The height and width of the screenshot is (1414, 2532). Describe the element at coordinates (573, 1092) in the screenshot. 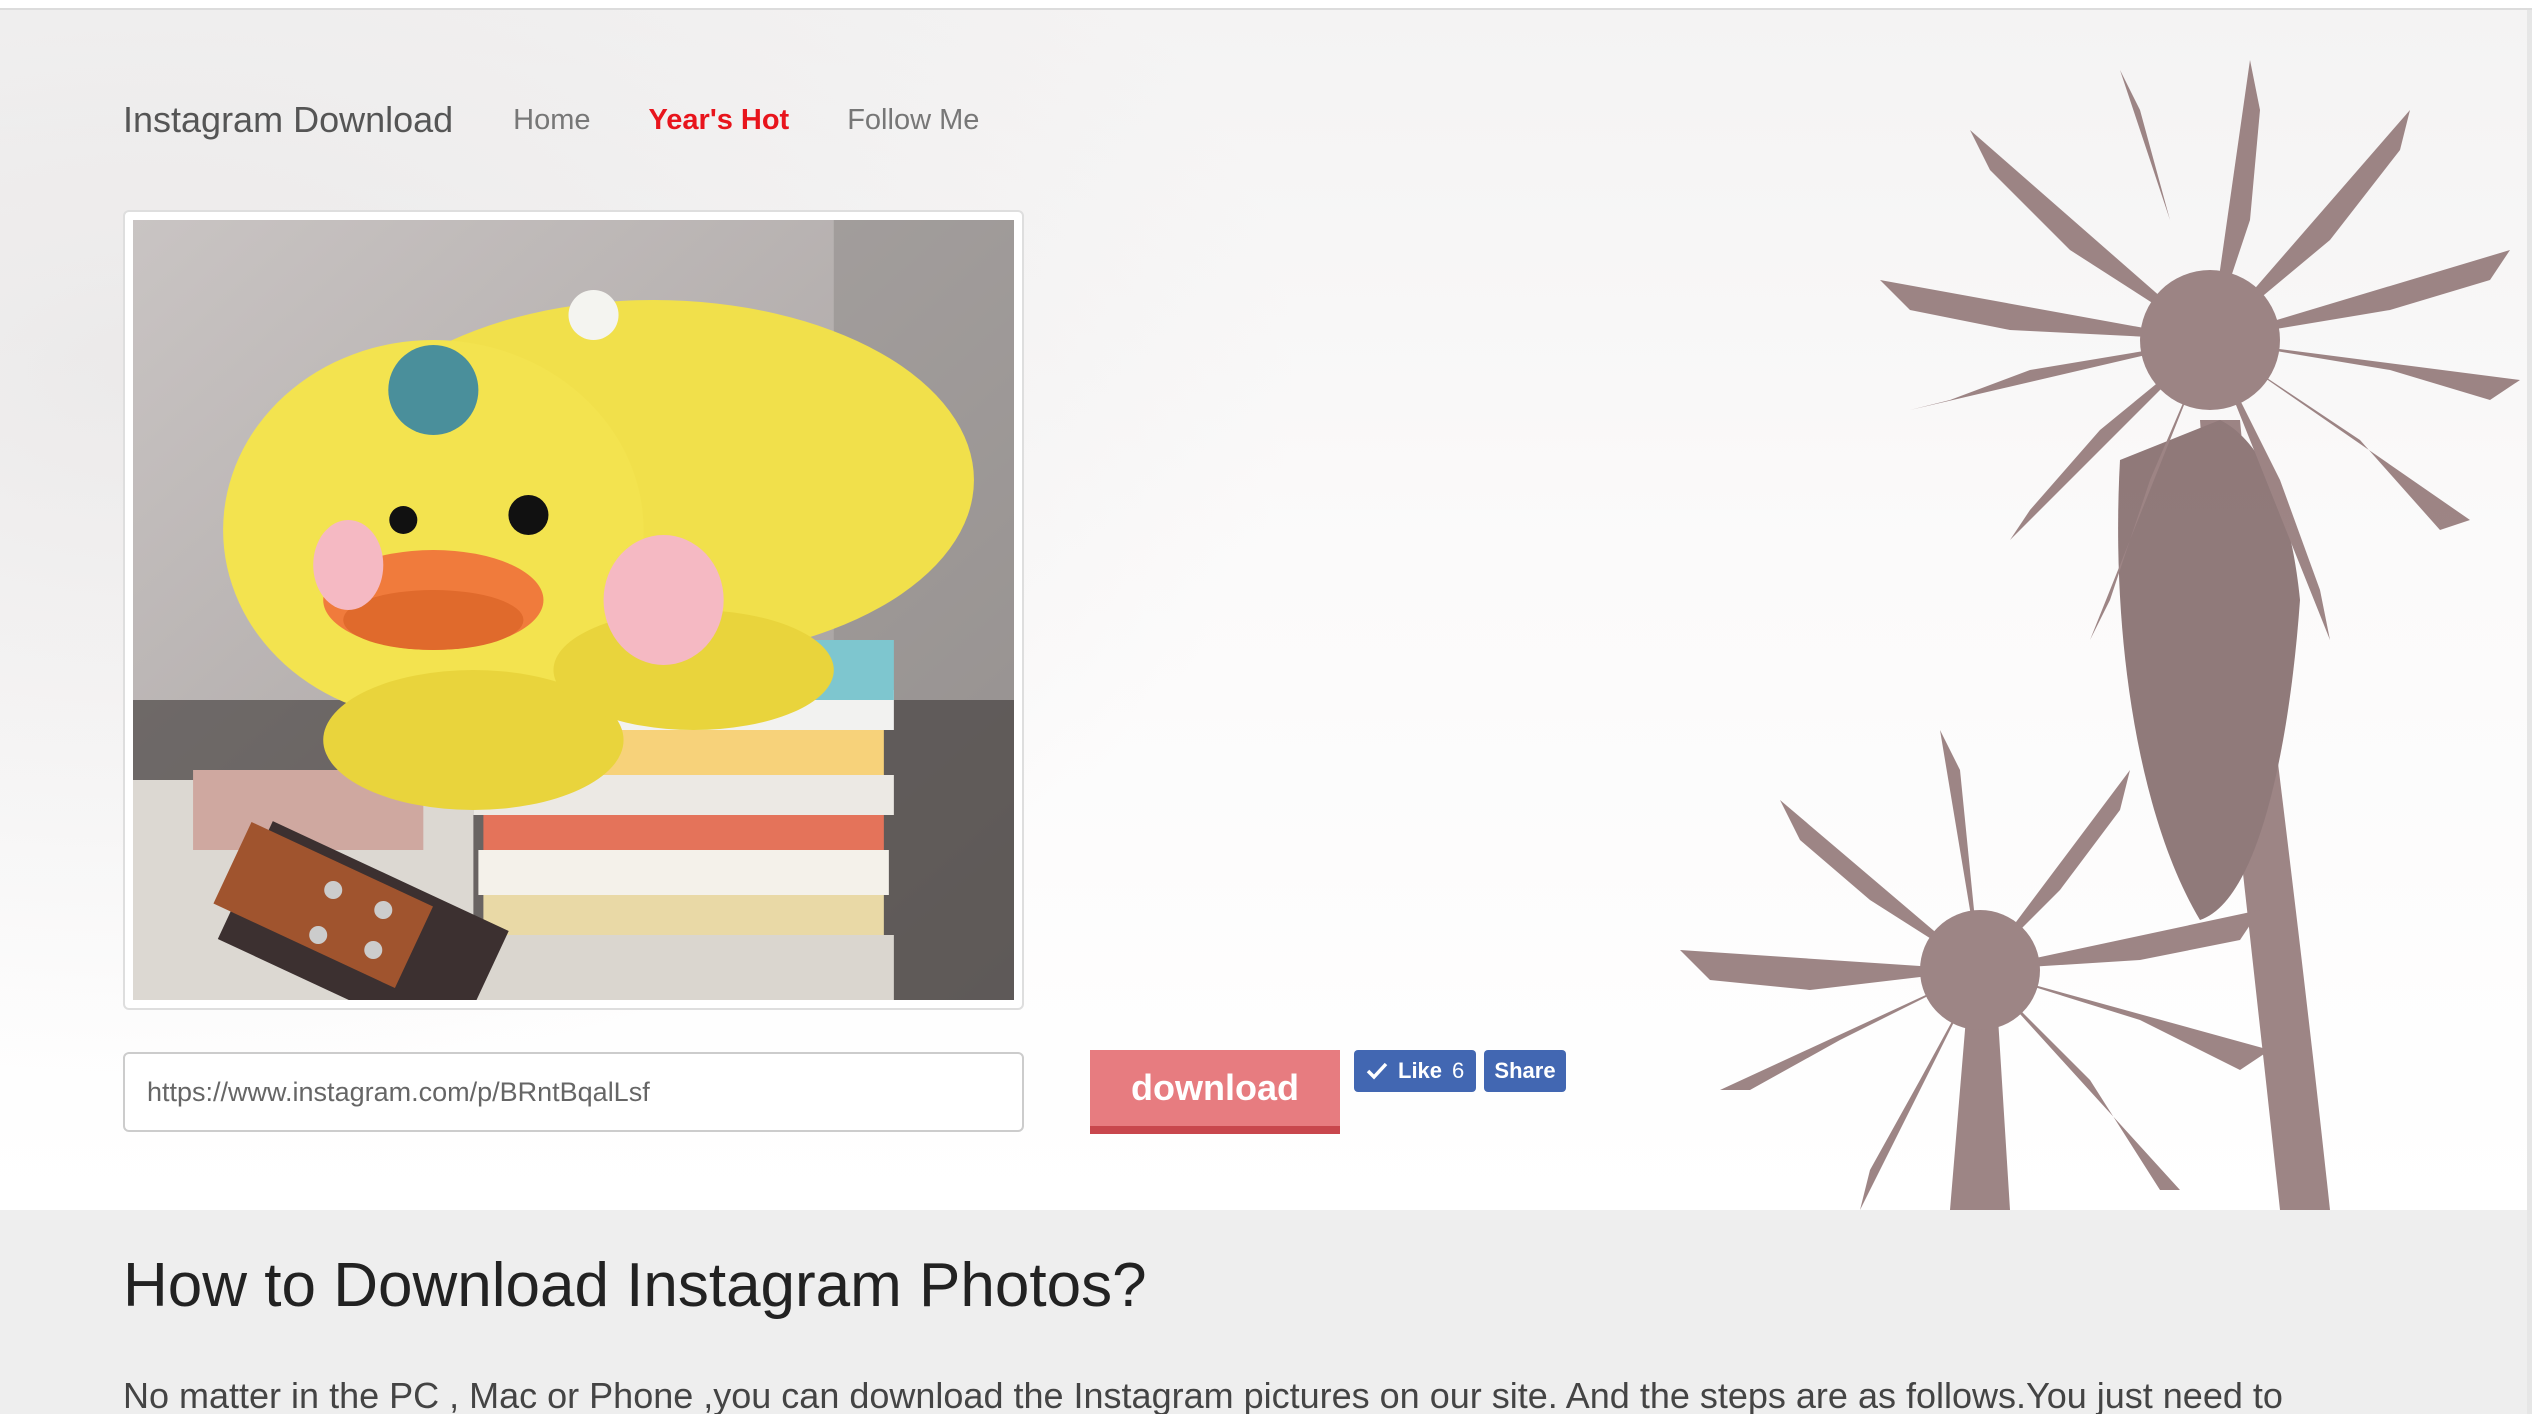

I see `instagram-url-input` at that location.